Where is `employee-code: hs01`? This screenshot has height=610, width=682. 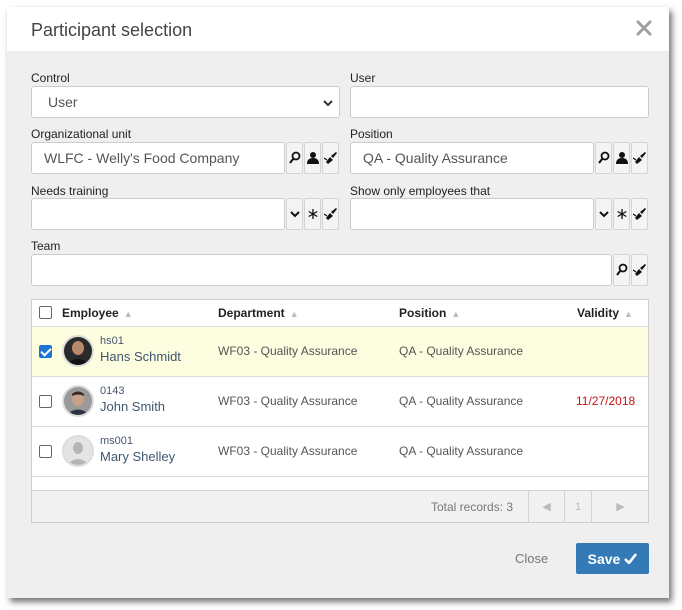
employee-code: hs01 is located at coordinates (112, 341).